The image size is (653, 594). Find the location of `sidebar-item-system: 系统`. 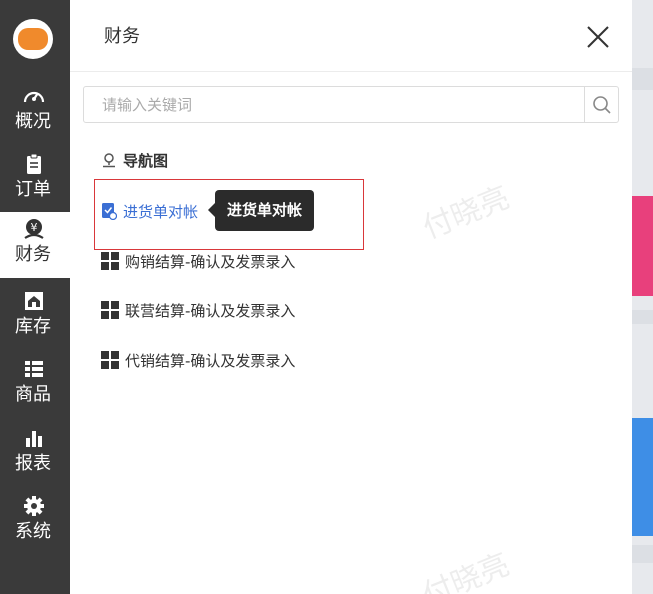

sidebar-item-system: 系统 is located at coordinates (35, 522).